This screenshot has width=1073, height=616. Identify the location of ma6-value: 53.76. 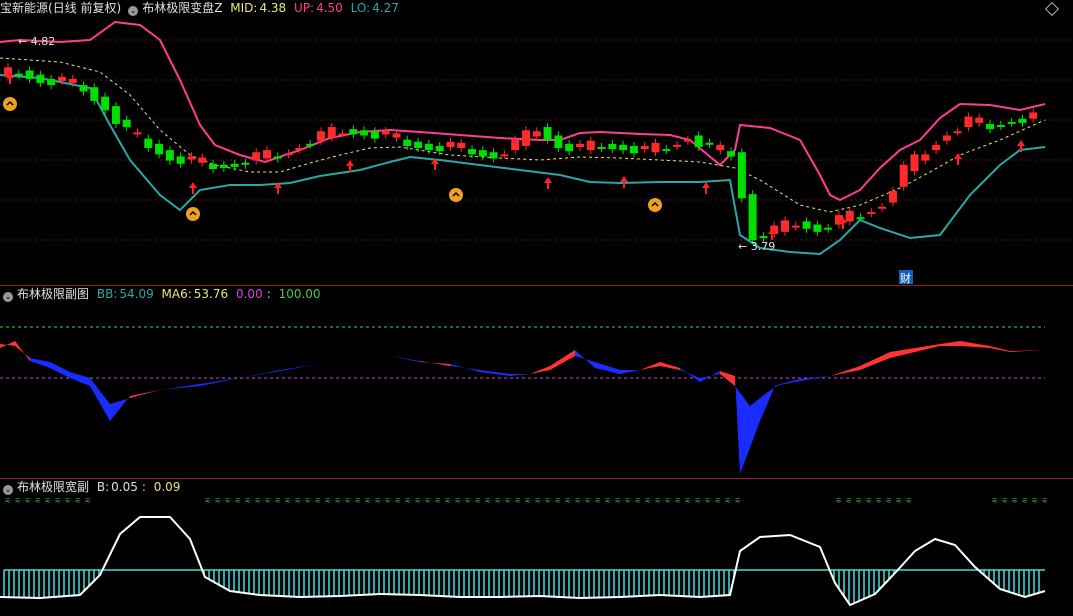
(211, 294).